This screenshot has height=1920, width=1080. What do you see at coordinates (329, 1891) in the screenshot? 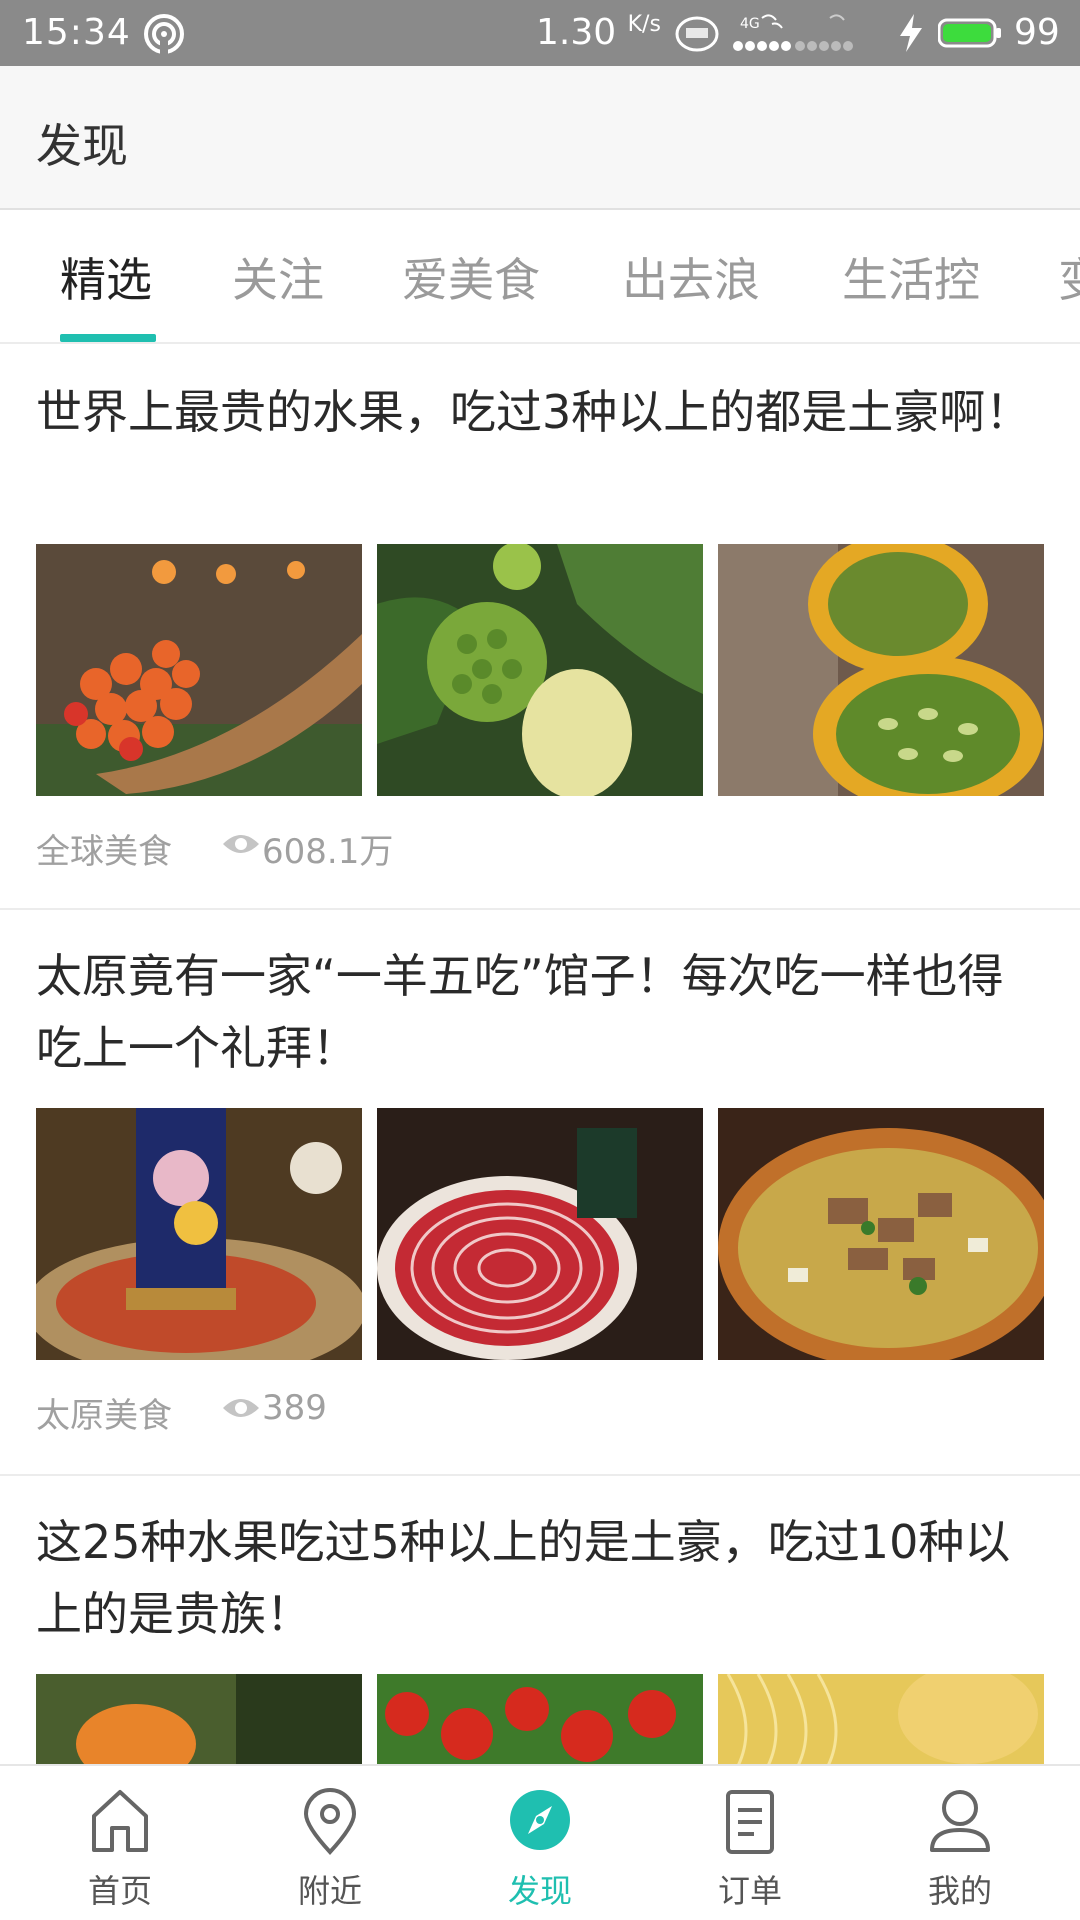
I see `nav-label: 附近` at bounding box center [329, 1891].